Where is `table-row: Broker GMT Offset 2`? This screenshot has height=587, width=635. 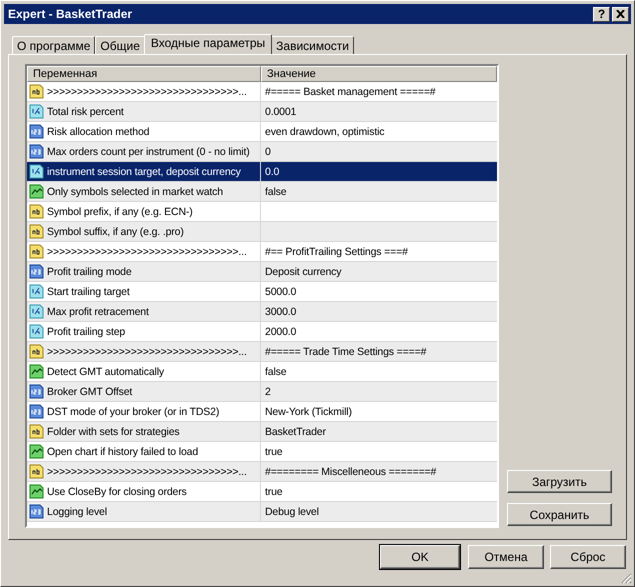
table-row: Broker GMT Offset 2 is located at coordinates (262, 392).